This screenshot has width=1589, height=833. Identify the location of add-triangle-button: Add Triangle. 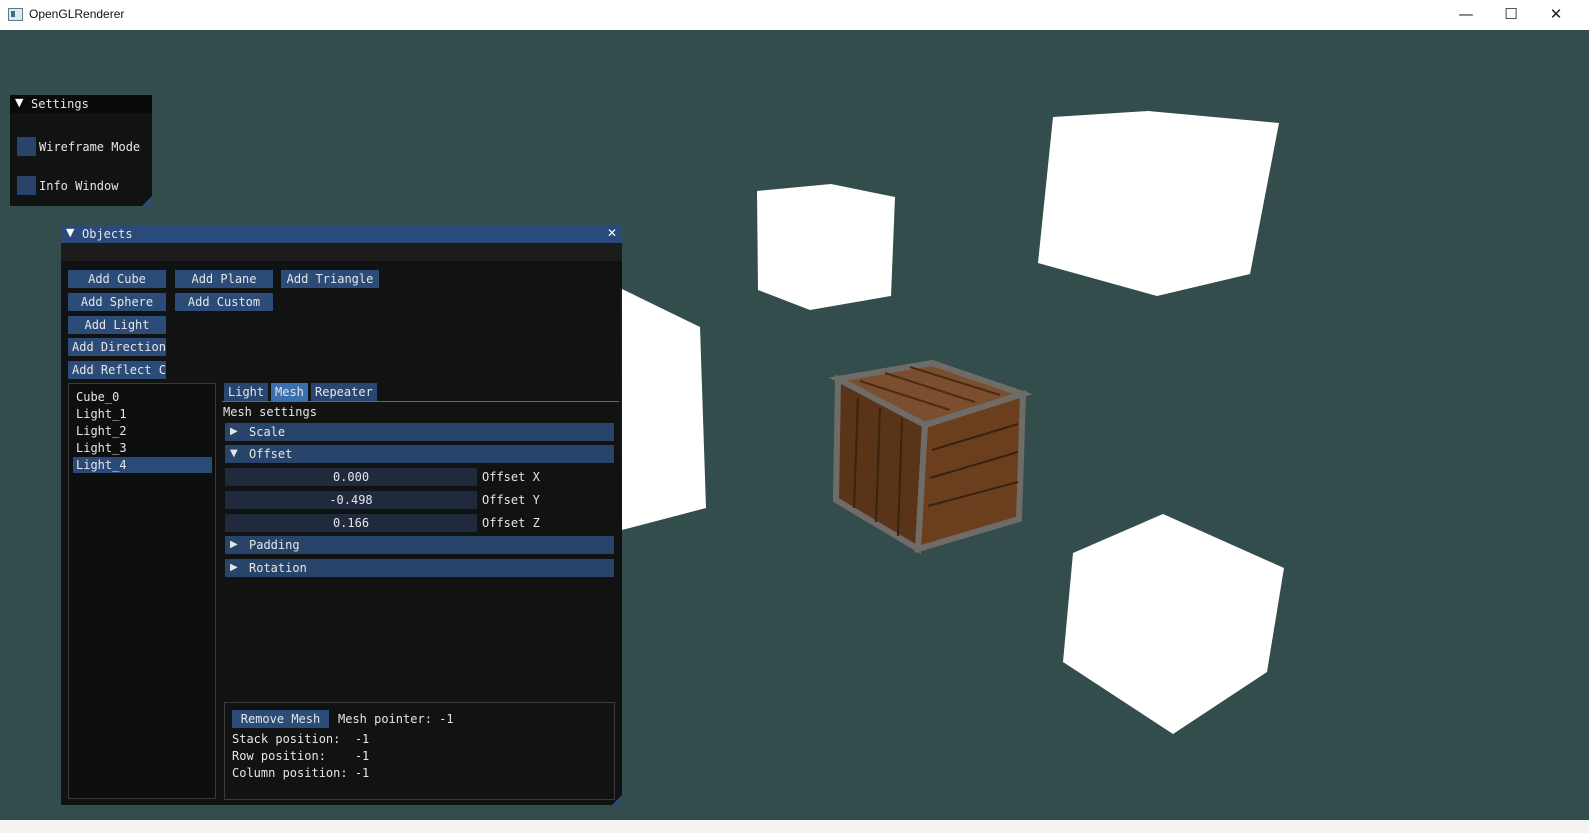
(330, 279).